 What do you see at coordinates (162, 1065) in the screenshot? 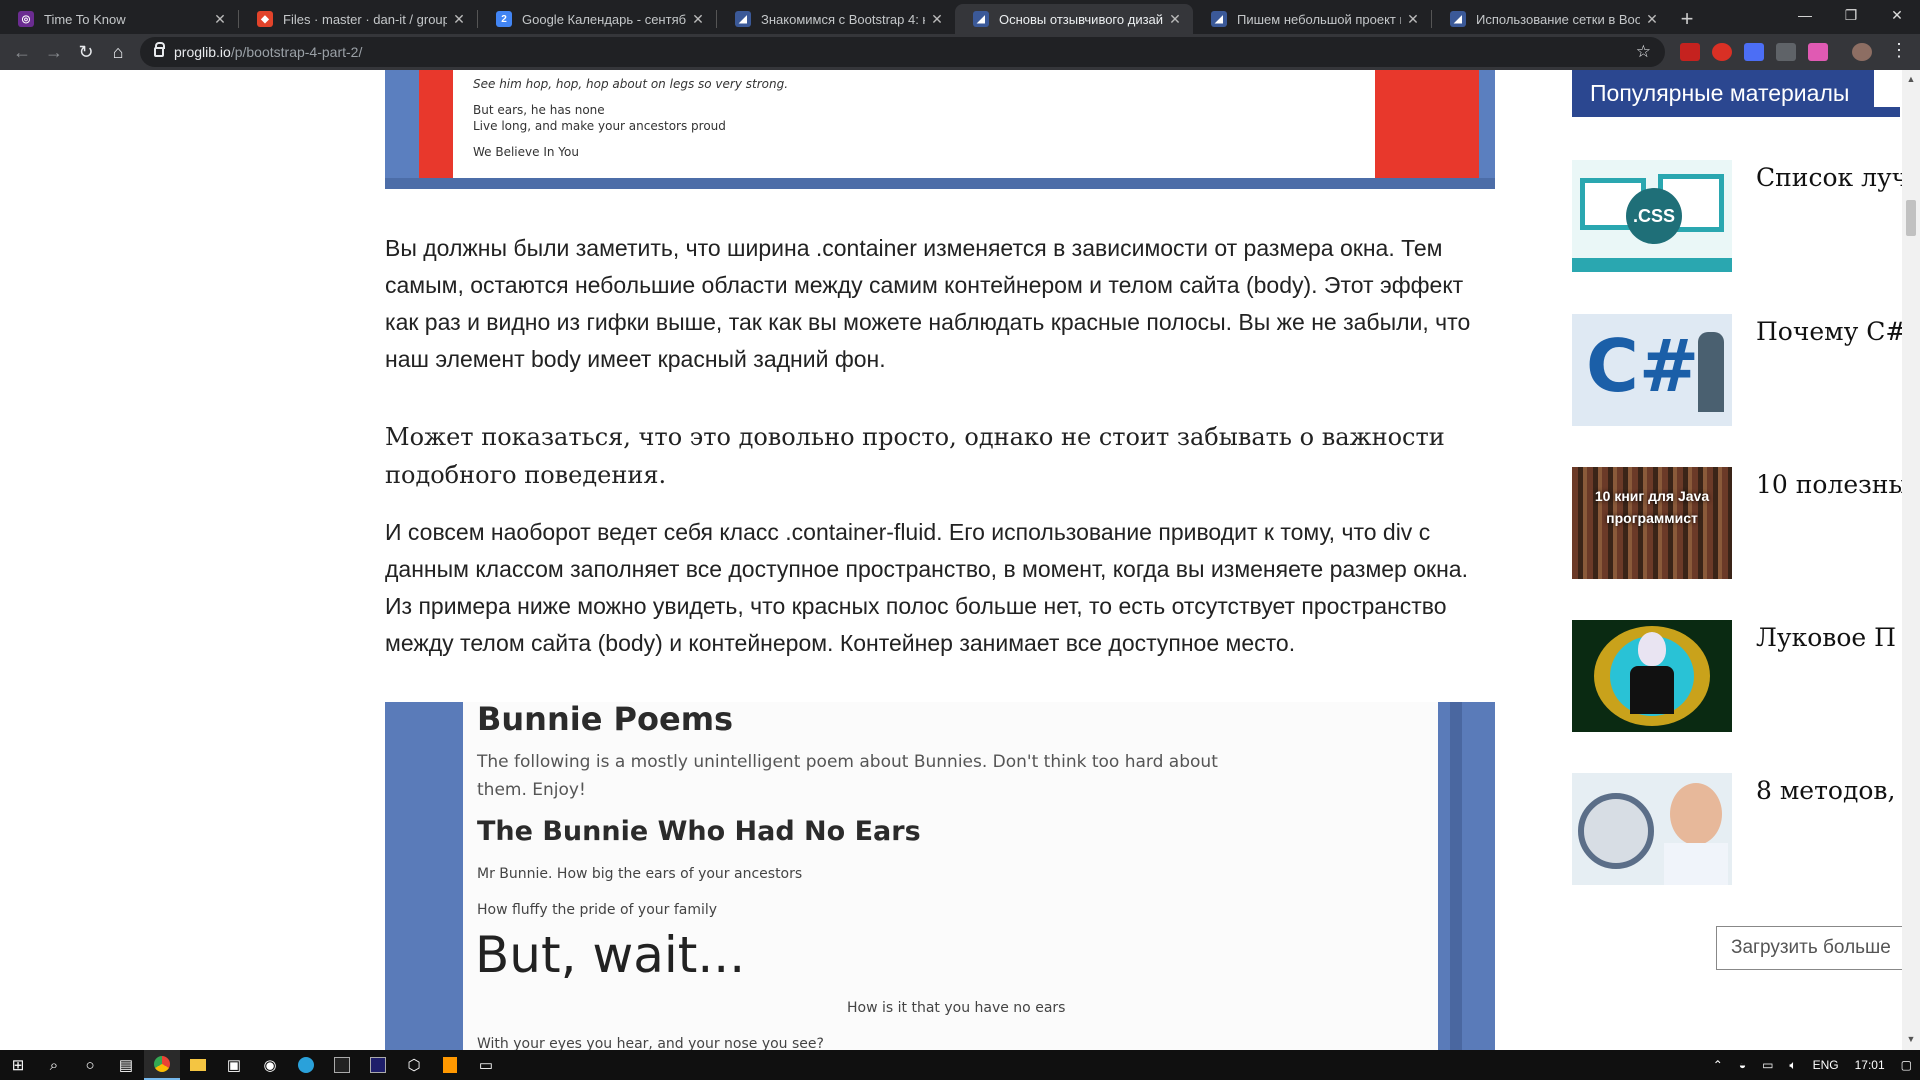
I see `chrome-taskbar-icon` at bounding box center [162, 1065].